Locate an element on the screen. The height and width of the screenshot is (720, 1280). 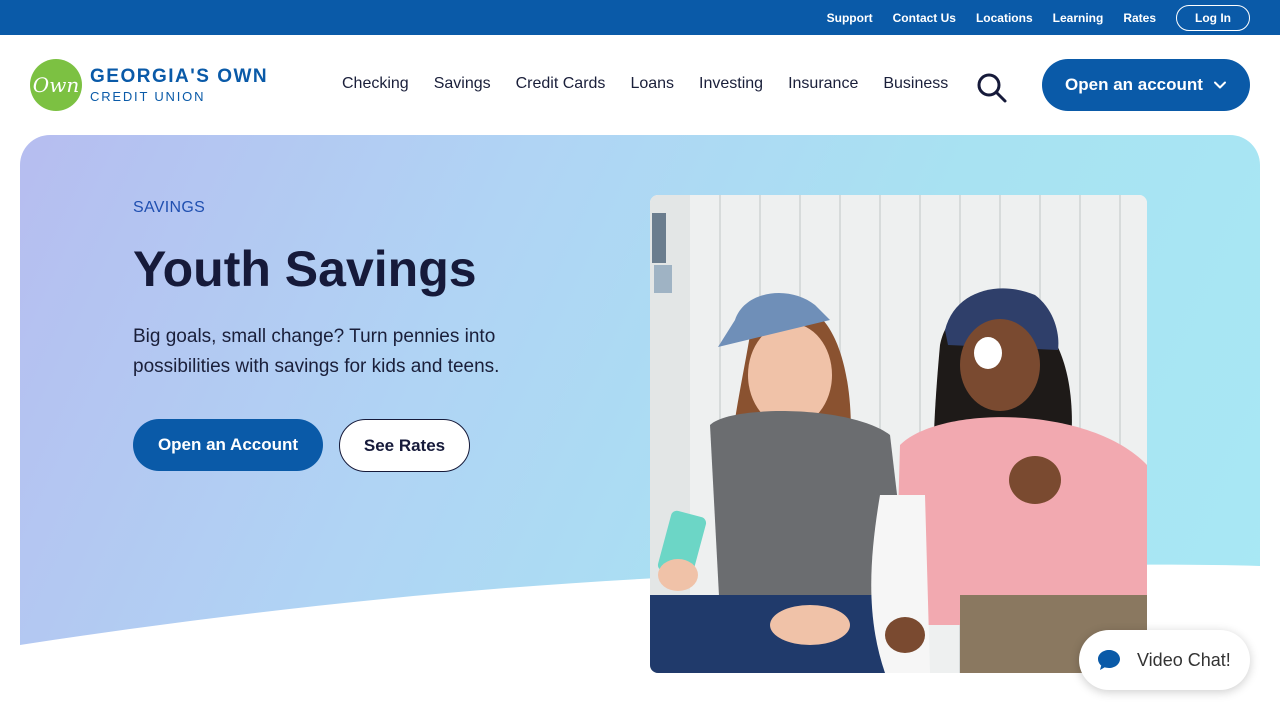
nav-item-business: Business is located at coordinates (915, 84).